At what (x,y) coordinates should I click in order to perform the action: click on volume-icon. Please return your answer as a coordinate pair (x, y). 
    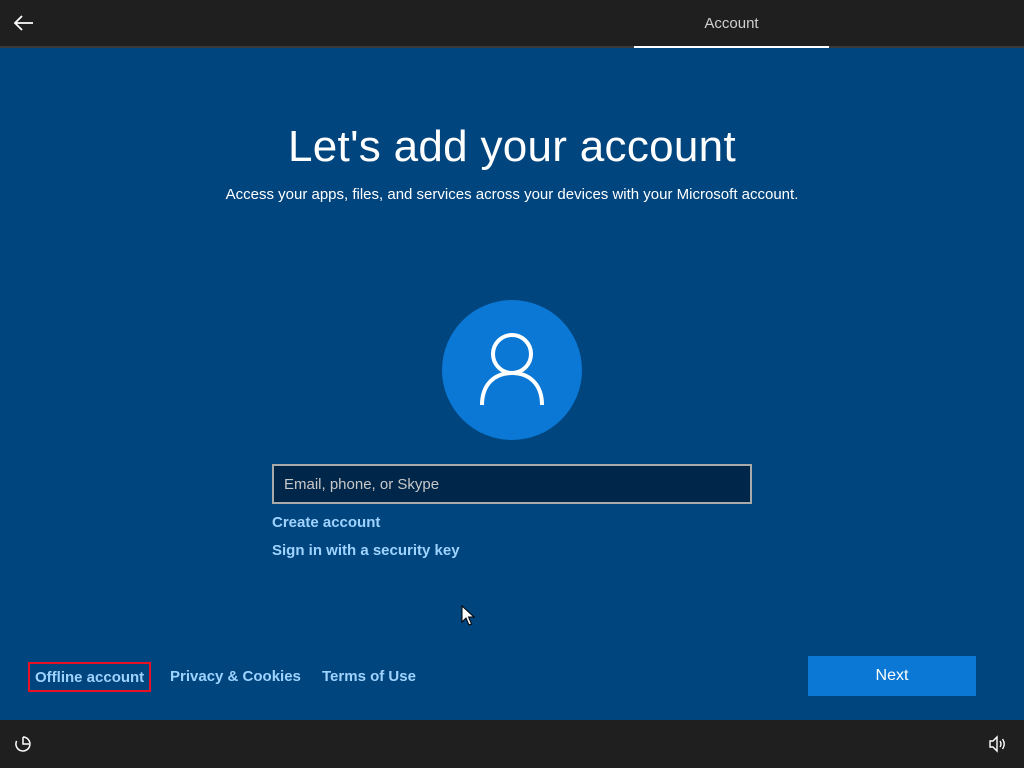
    Looking at the image, I should click on (998, 744).